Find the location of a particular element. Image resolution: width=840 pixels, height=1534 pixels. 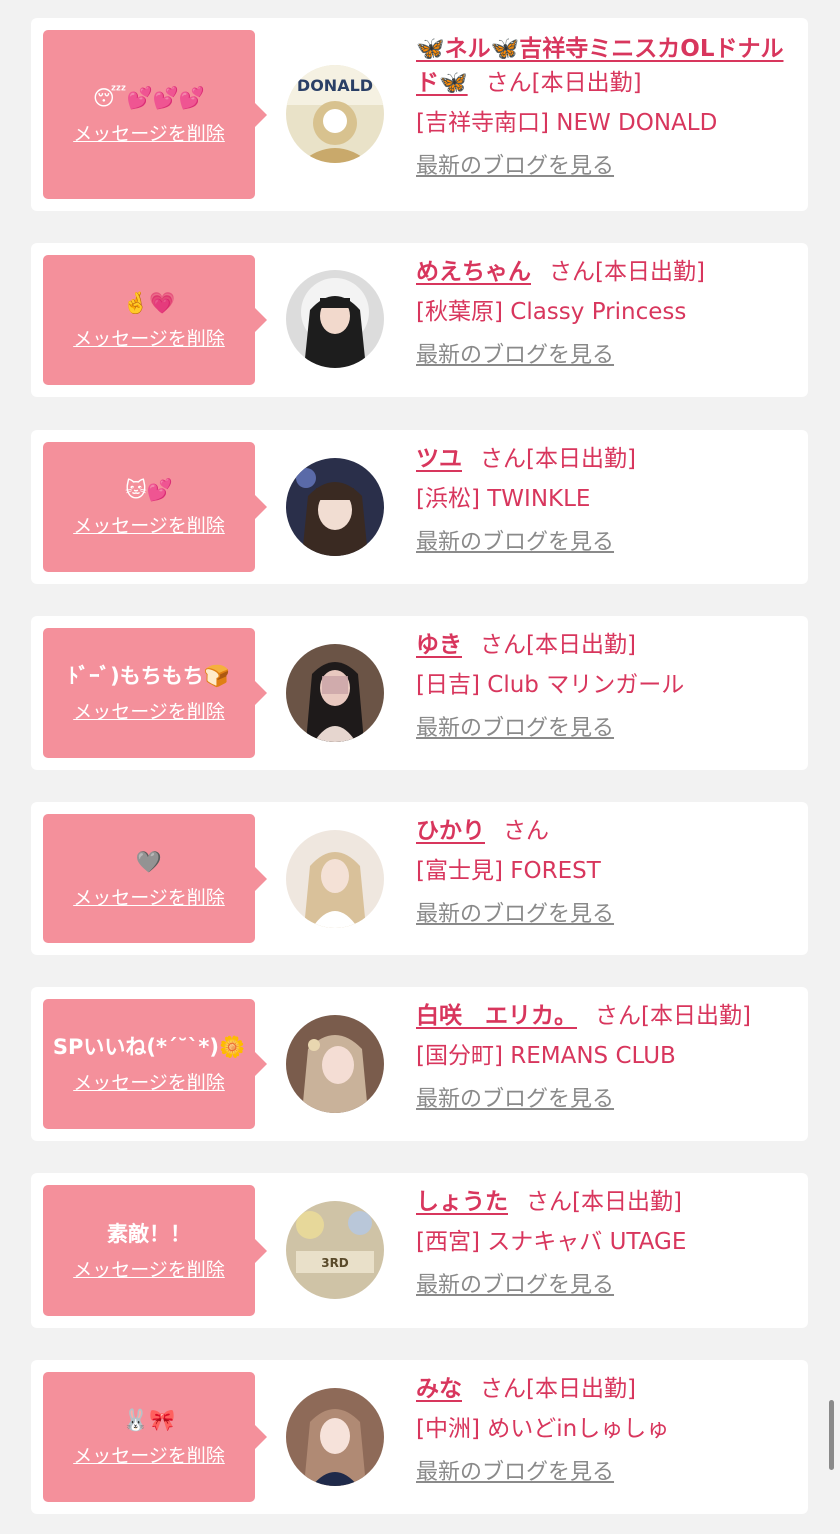

san-label: さん is located at coordinates (526, 831).